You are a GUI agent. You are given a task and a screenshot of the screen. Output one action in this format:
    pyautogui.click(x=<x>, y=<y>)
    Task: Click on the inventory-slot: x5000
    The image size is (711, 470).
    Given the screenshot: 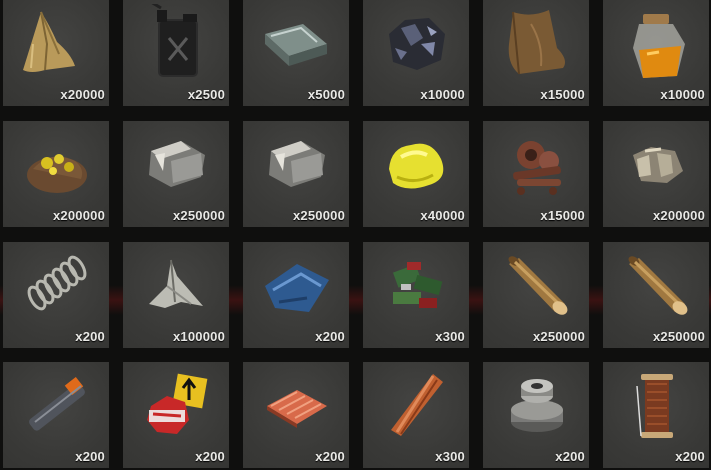 What is the action you would take?
    pyautogui.click(x=296, y=53)
    